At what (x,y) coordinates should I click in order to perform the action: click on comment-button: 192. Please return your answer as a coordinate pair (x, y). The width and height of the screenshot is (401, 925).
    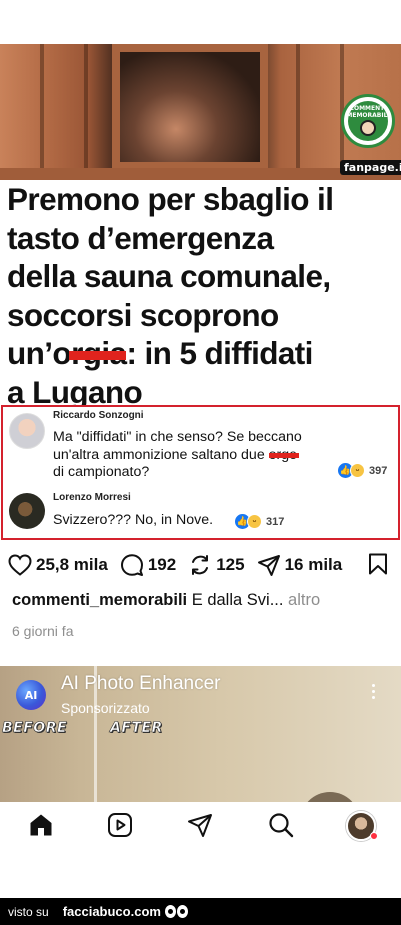
    Looking at the image, I should click on (148, 565).